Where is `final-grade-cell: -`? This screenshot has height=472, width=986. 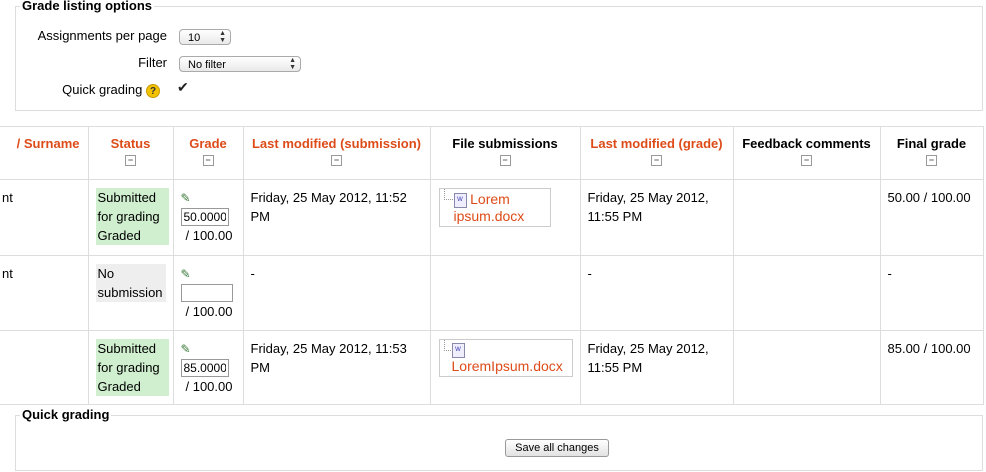 final-grade-cell: - is located at coordinates (931, 293).